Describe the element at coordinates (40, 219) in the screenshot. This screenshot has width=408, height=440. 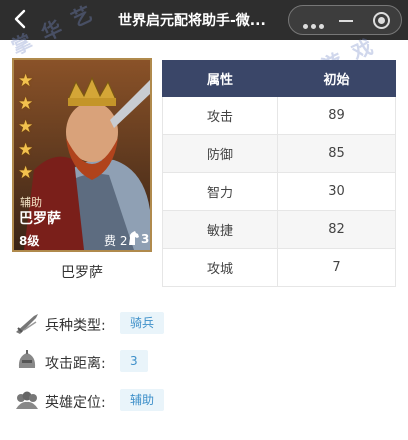
I see `hero-card-name: 巴罗萨` at that location.